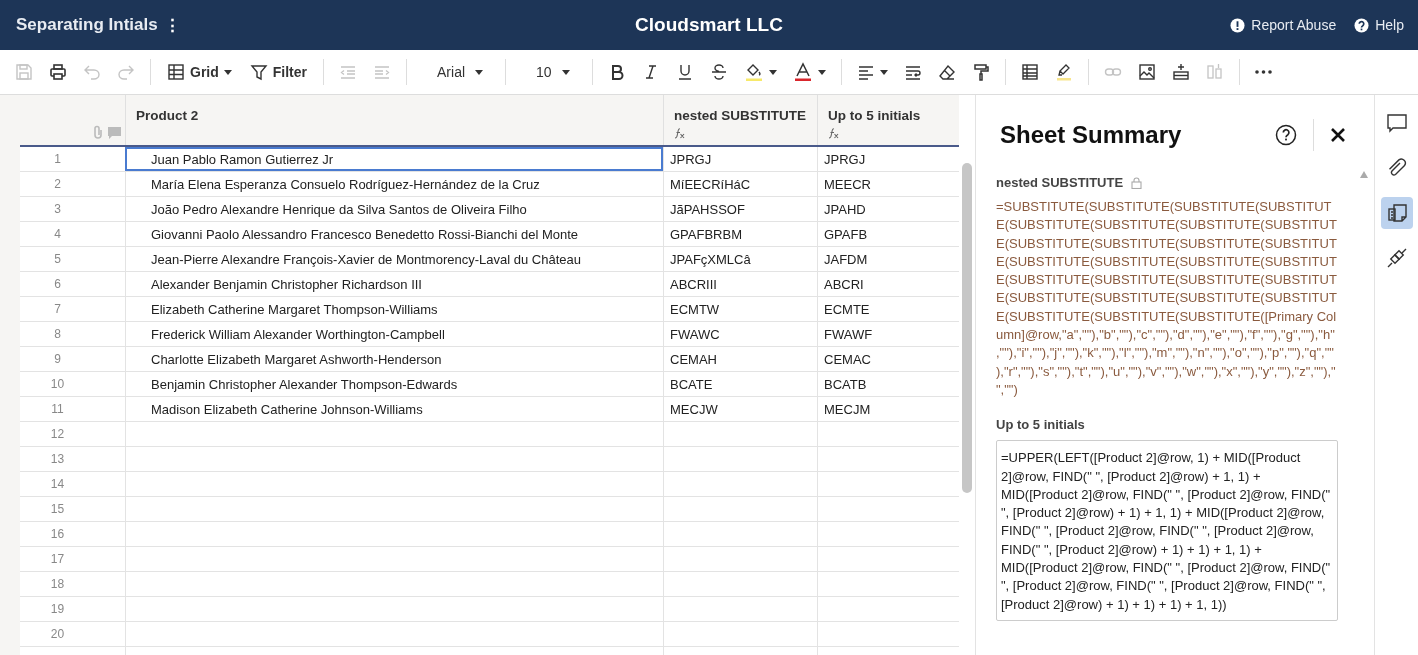 This screenshot has width=1418, height=655. What do you see at coordinates (1060, 182) in the screenshot?
I see `field-label: nested SUBSTITUTE` at bounding box center [1060, 182].